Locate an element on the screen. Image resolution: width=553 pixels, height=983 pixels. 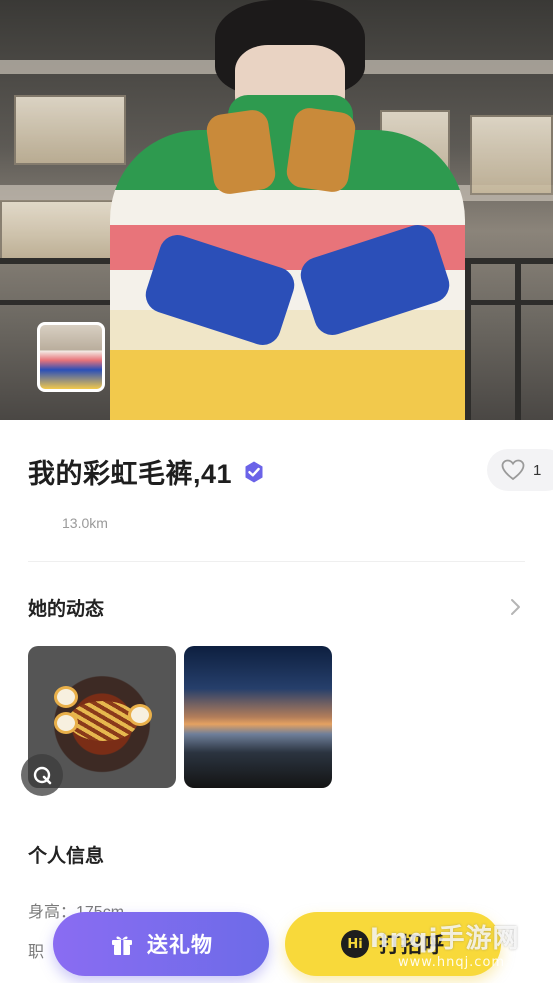
like-button: 1 is located at coordinates (520, 470).